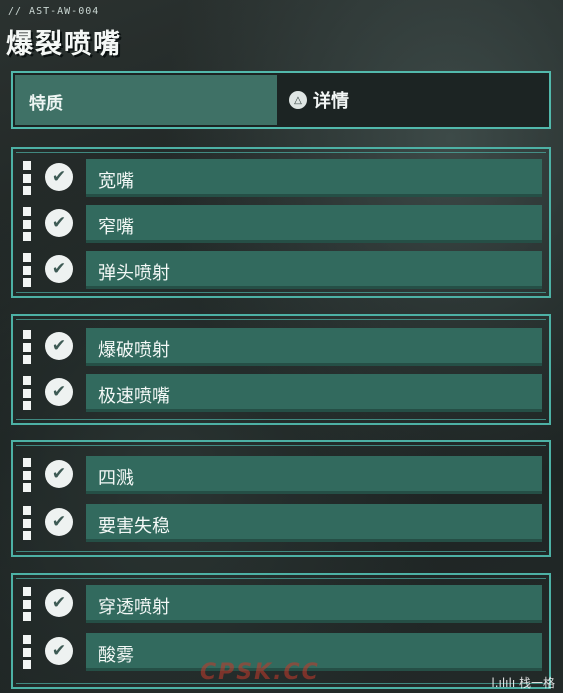 The image size is (563, 693). I want to click on trait-bar: 窄嘴, so click(314, 224).